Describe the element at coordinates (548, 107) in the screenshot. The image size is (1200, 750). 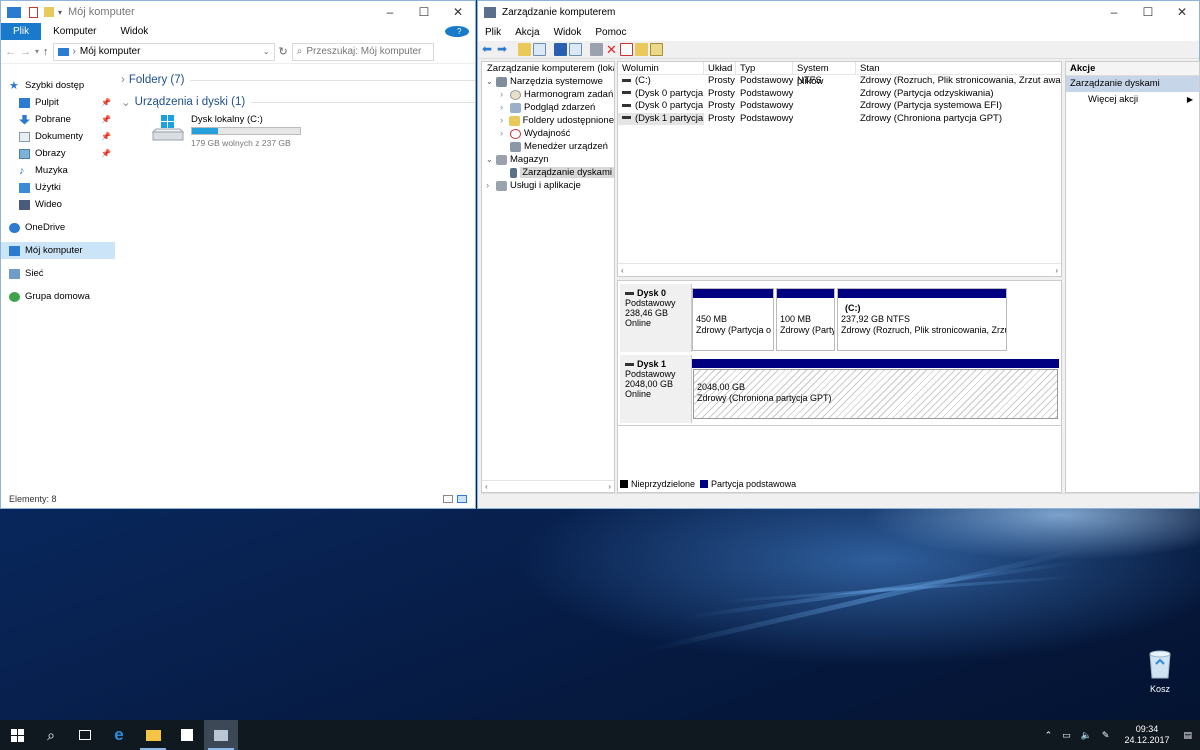
I see `tree-event-viewer: › Podgląd zdarzeń` at that location.